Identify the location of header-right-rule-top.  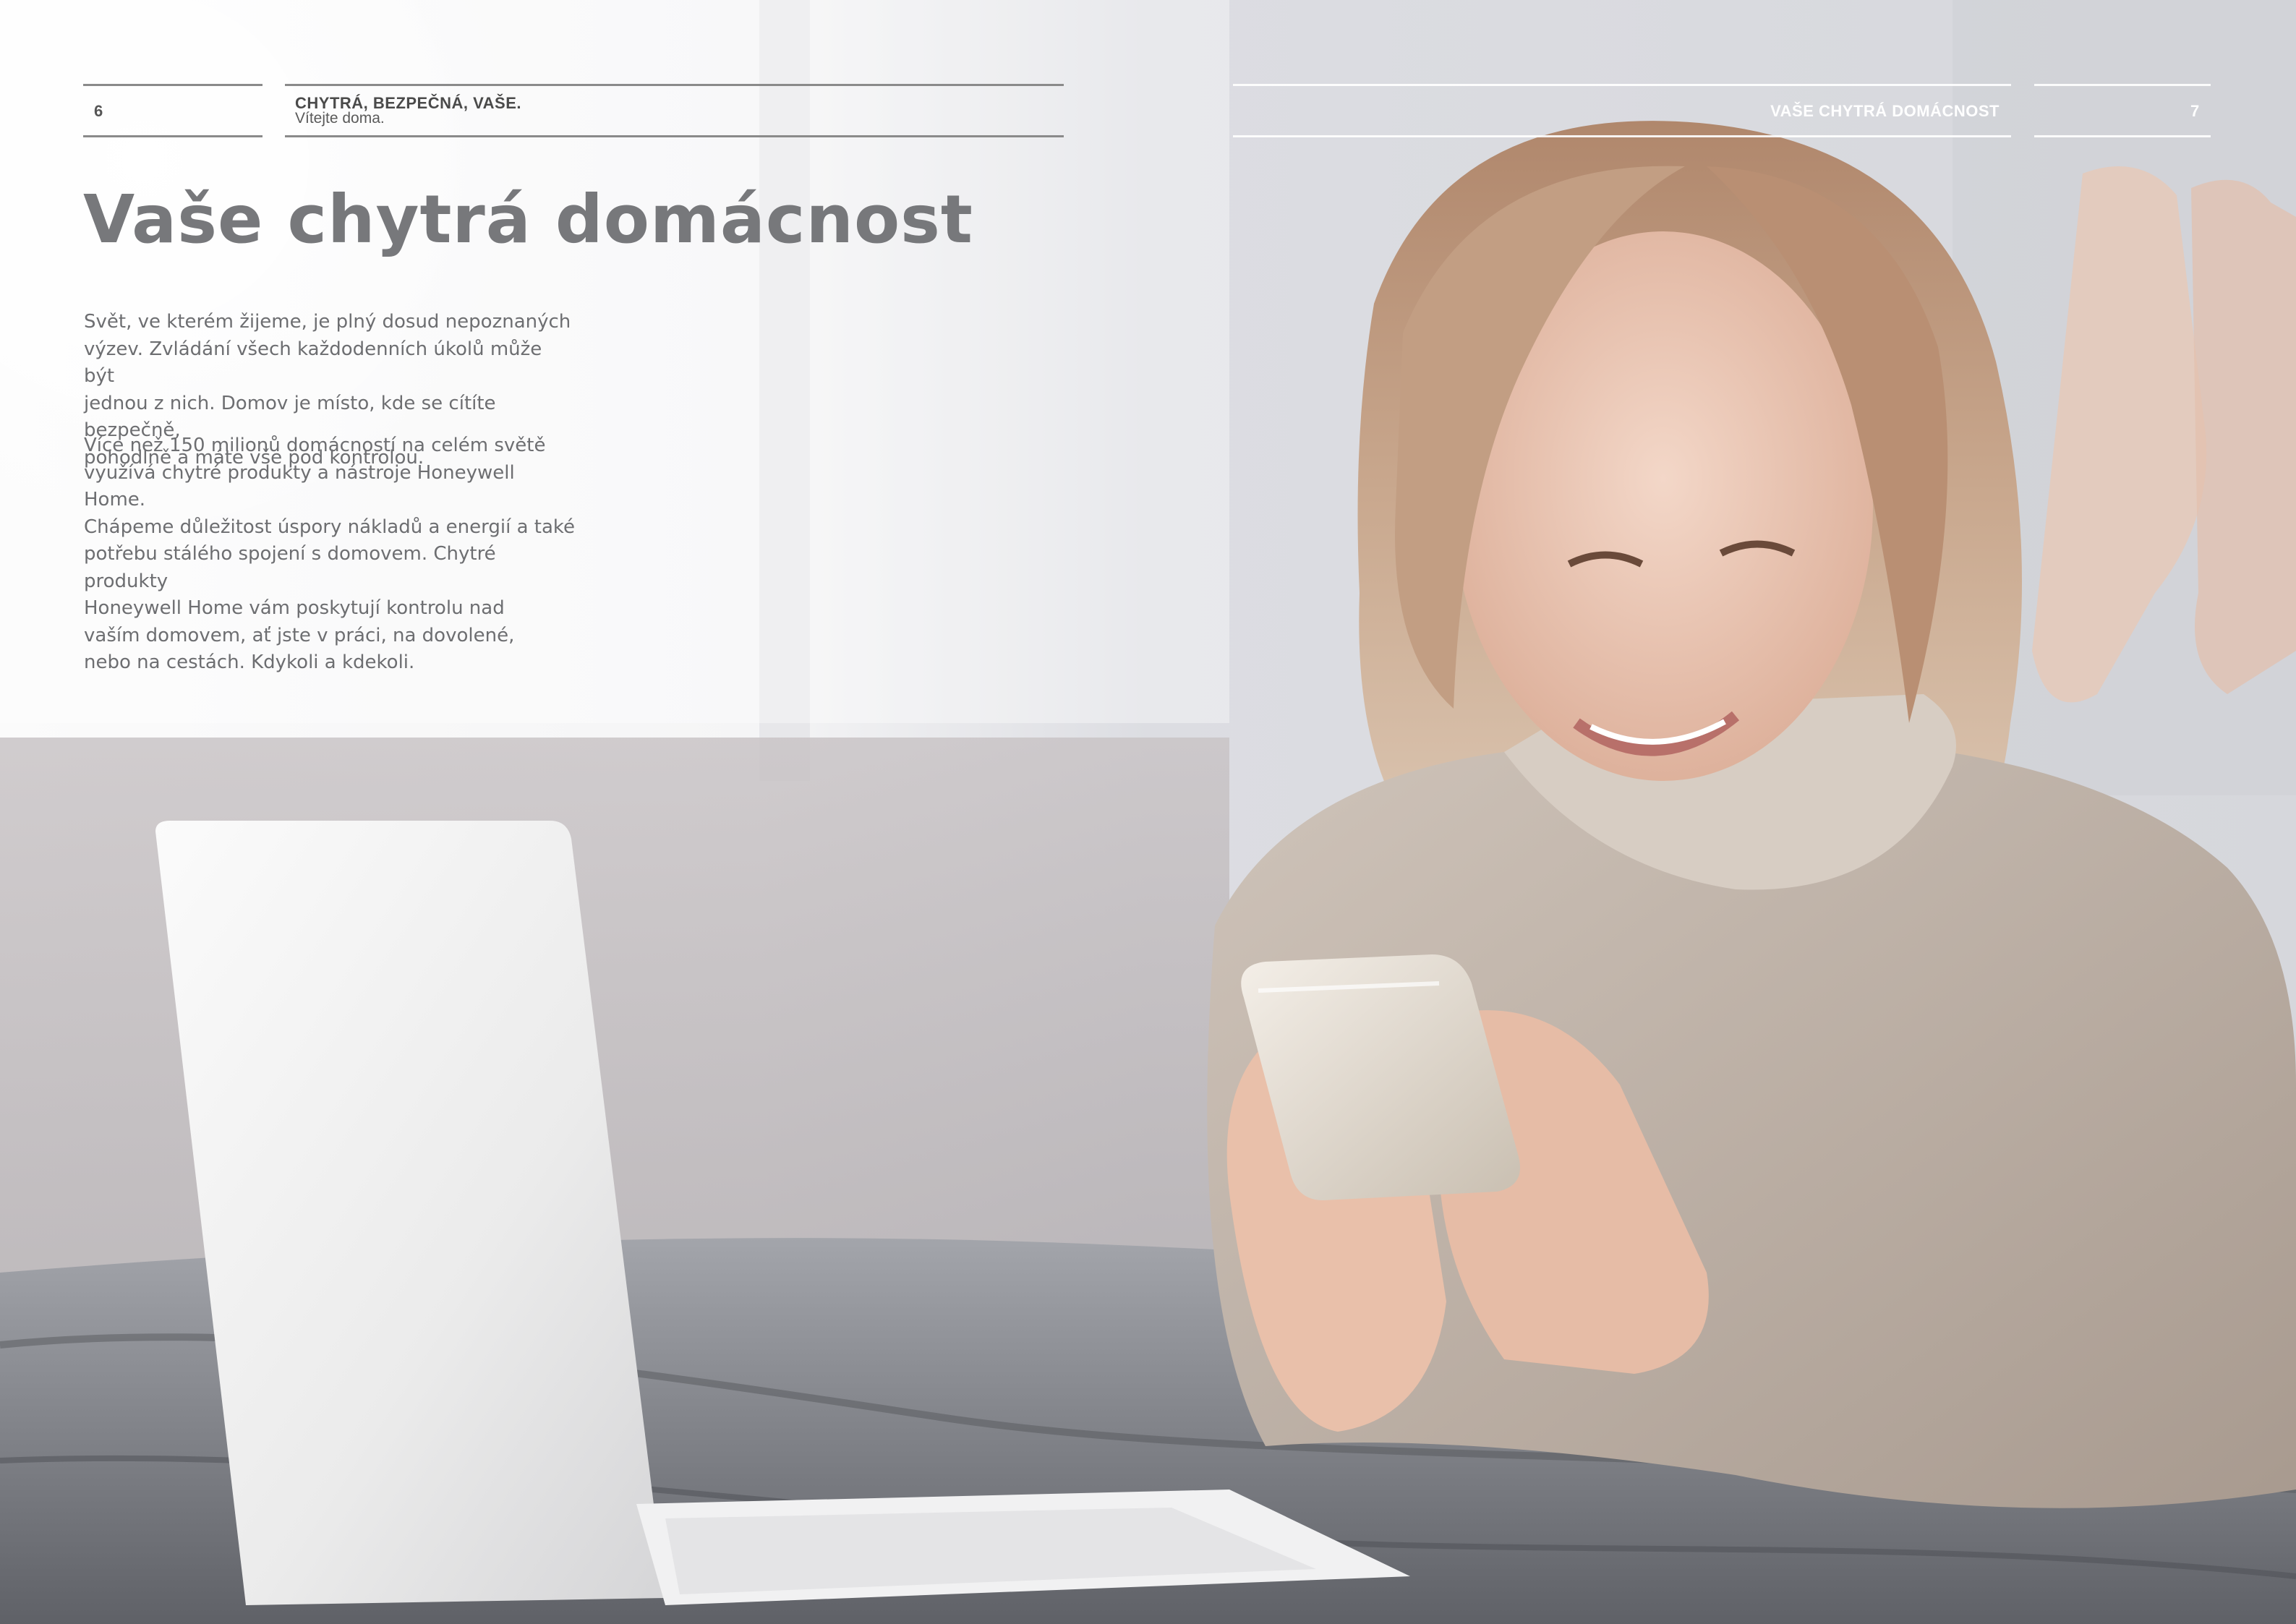
(1622, 85).